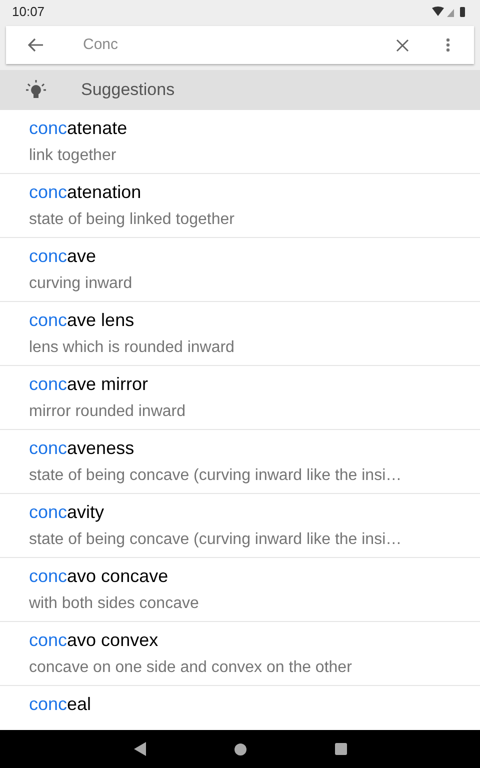 This screenshot has width=480, height=768. What do you see at coordinates (36, 90) in the screenshot?
I see `lightbulb-icon` at bounding box center [36, 90].